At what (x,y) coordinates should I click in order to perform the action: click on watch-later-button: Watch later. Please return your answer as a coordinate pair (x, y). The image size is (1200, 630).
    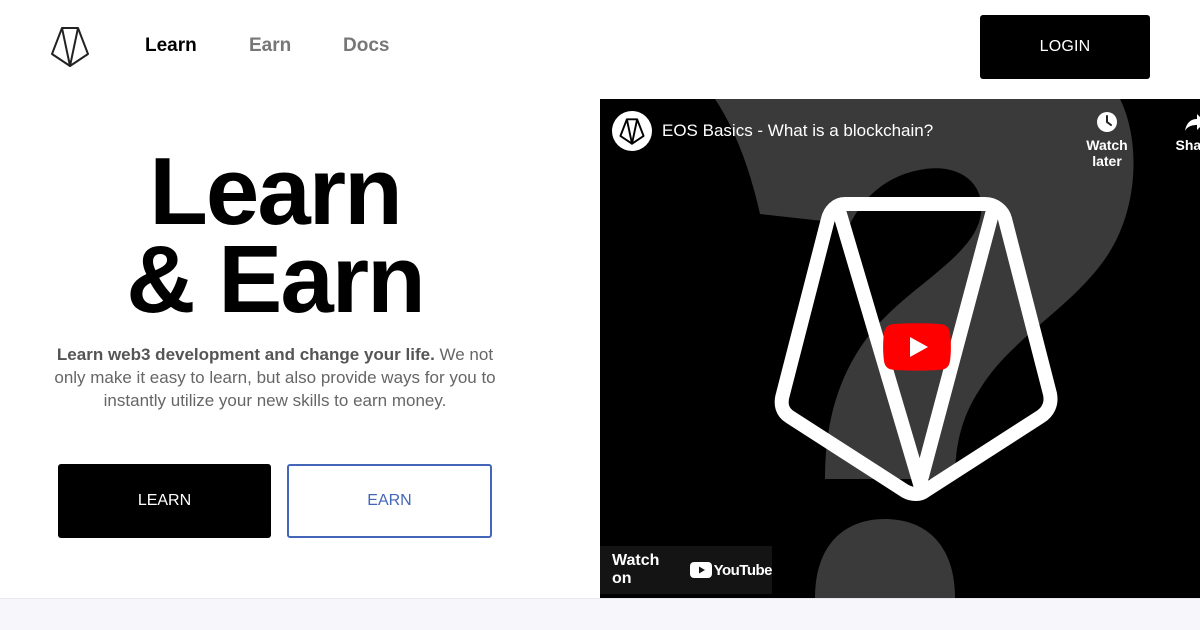
    Looking at the image, I should click on (1107, 140).